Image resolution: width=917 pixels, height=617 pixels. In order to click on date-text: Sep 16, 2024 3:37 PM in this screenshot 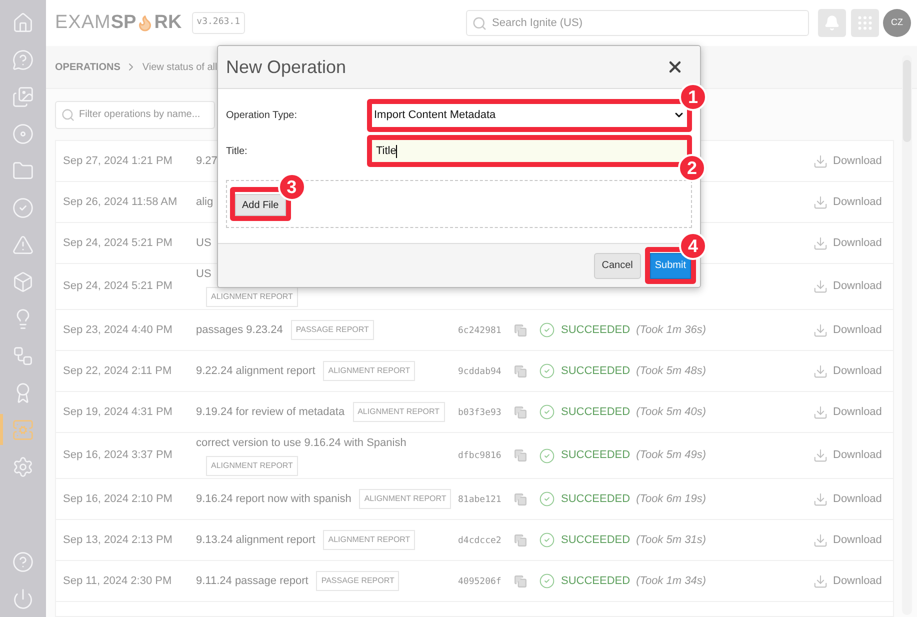, I will do `click(117, 455)`.